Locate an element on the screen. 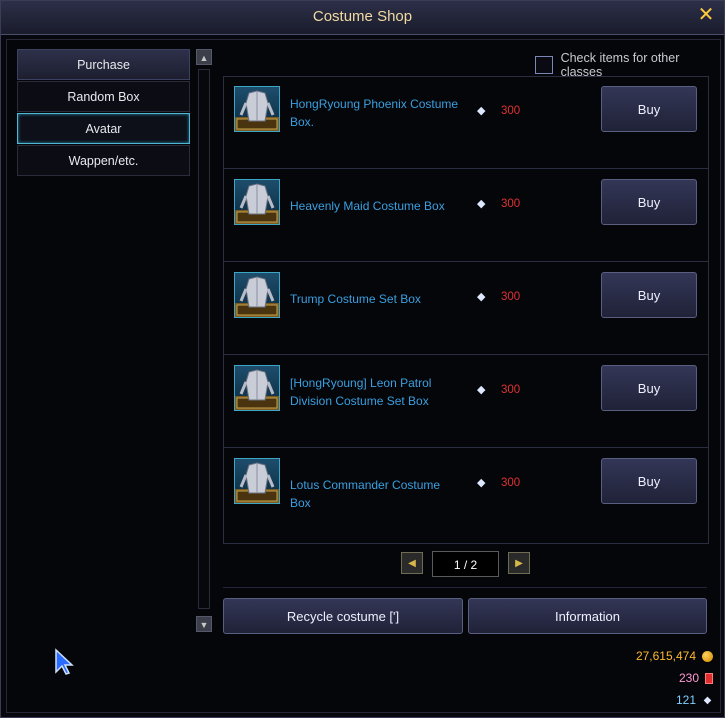 The width and height of the screenshot is (725, 718). prev-page-icon: ◀ is located at coordinates (412, 563).